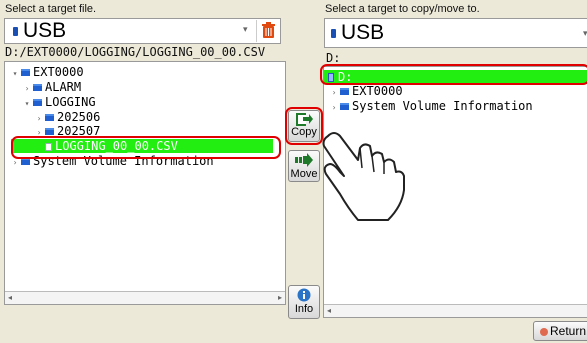 Image resolution: width=587 pixels, height=343 pixels. Describe the element at coordinates (560, 331) in the screenshot. I see `return-button: Return` at that location.